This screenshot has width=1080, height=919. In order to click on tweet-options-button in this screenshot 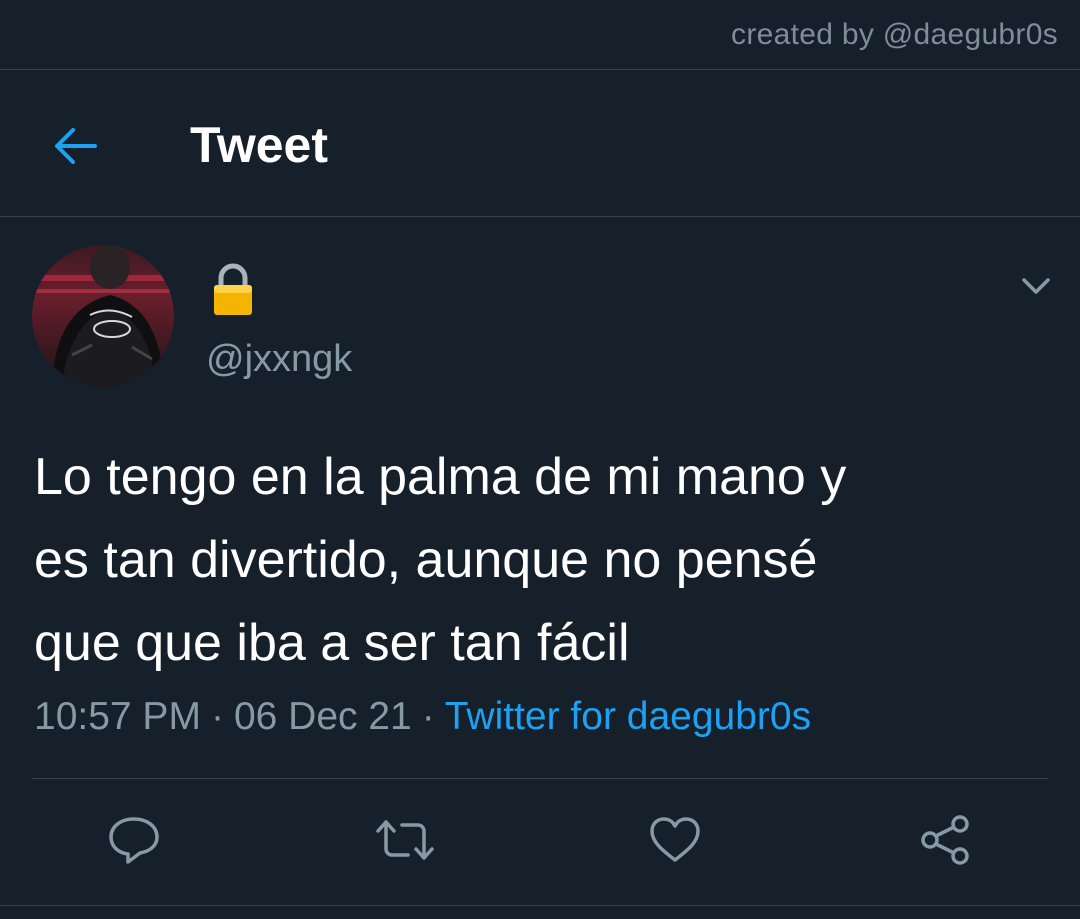, I will do `click(1036, 286)`.